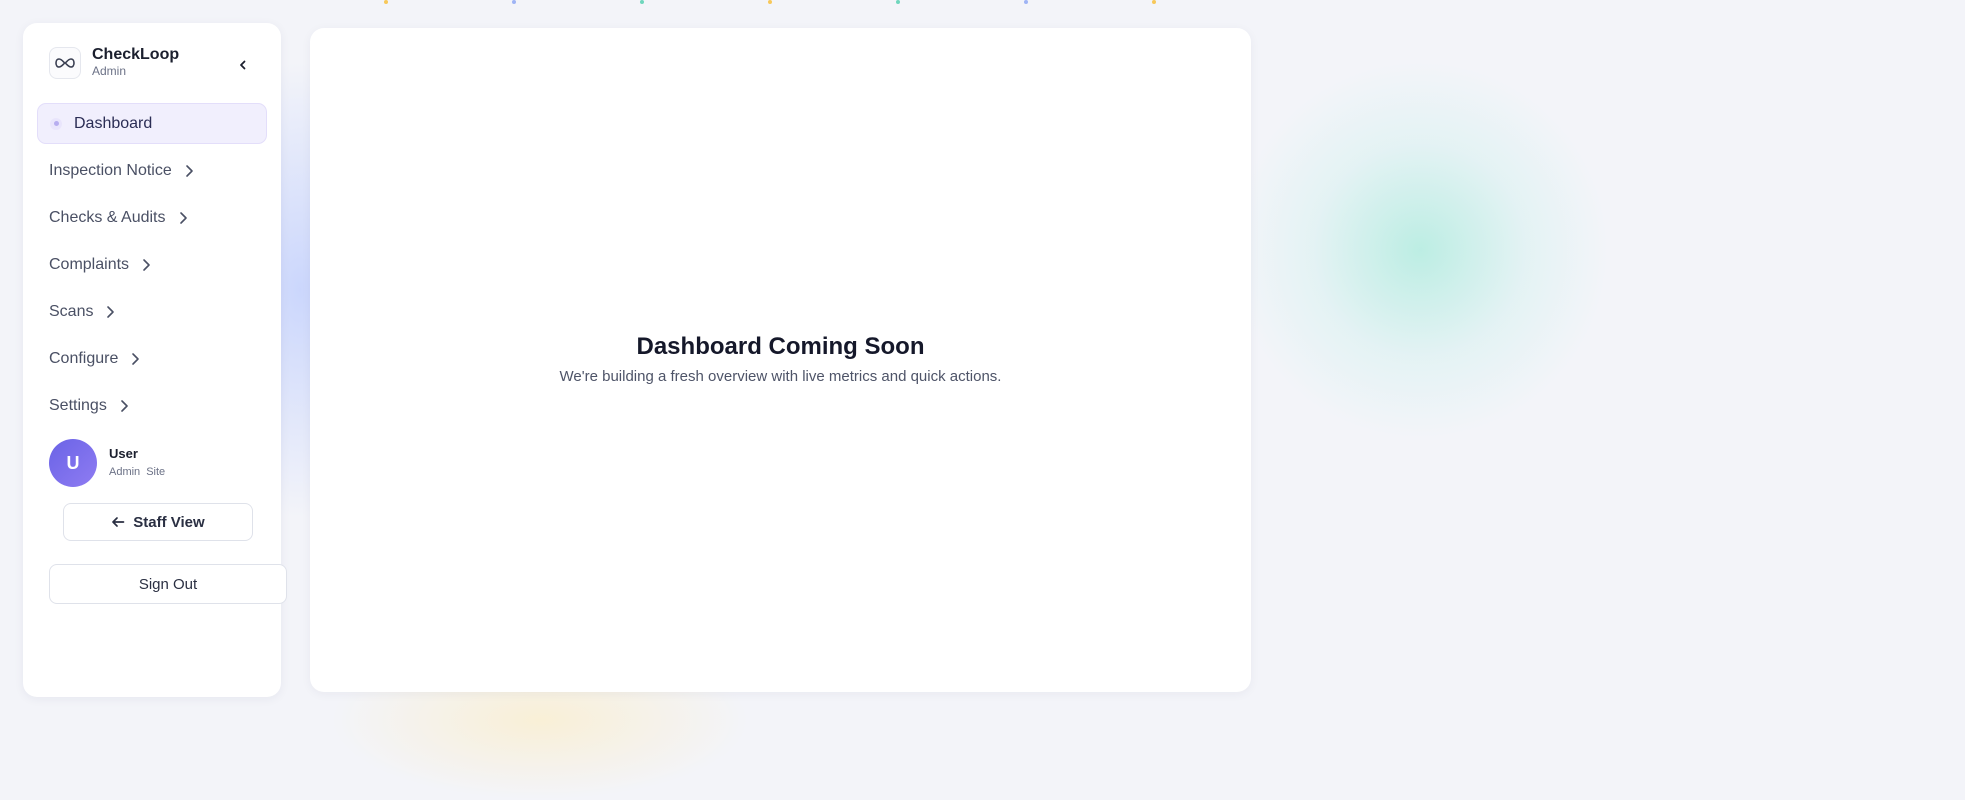  Describe the element at coordinates (152, 405) in the screenshot. I see `sidebar-item-settings: Settings` at that location.